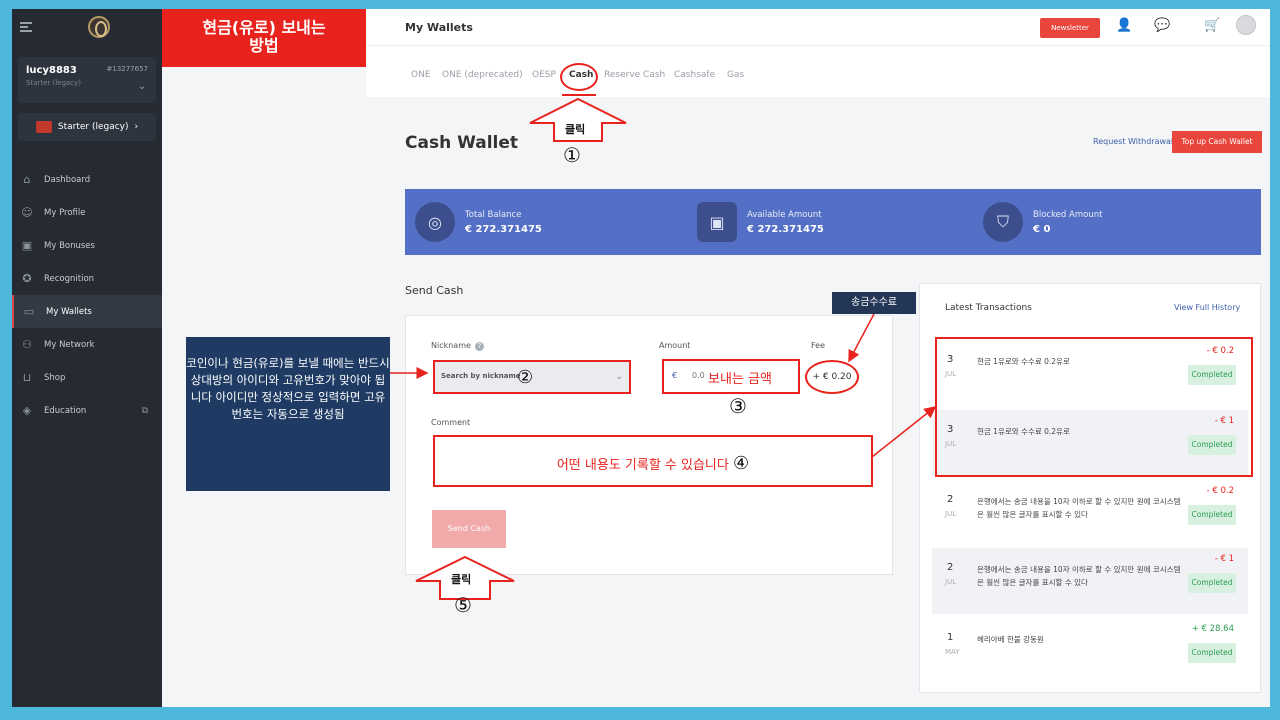 The height and width of the screenshot is (720, 1280). Describe the element at coordinates (69, 245) in the screenshot. I see `sidebar-item-label: My Bonuses` at that location.